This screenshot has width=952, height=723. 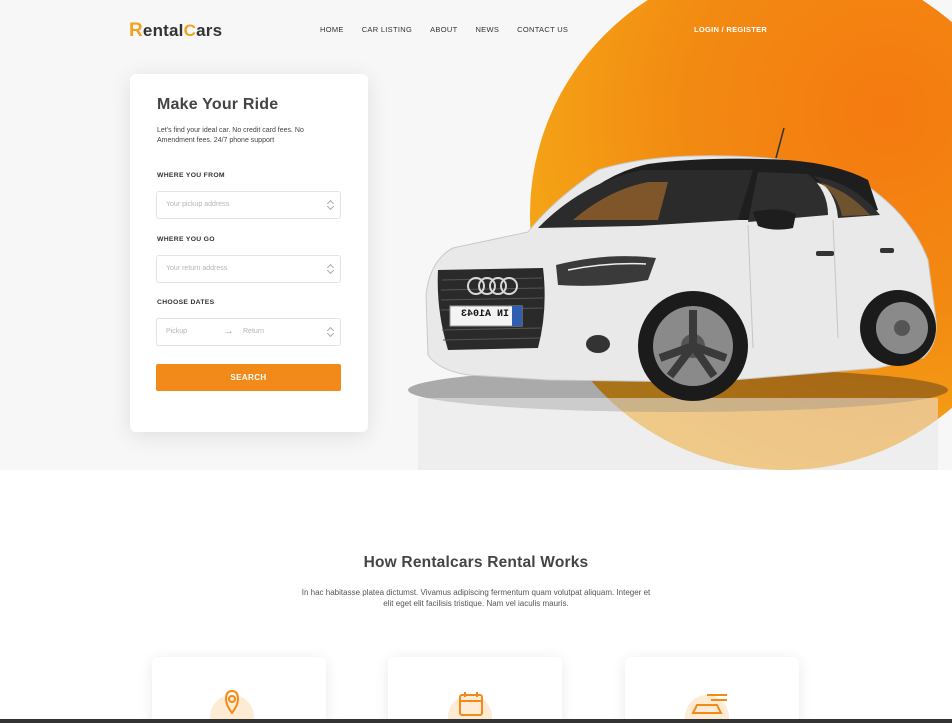 What do you see at coordinates (248, 205) in the screenshot?
I see `pickup-address-field: Your pickup address` at bounding box center [248, 205].